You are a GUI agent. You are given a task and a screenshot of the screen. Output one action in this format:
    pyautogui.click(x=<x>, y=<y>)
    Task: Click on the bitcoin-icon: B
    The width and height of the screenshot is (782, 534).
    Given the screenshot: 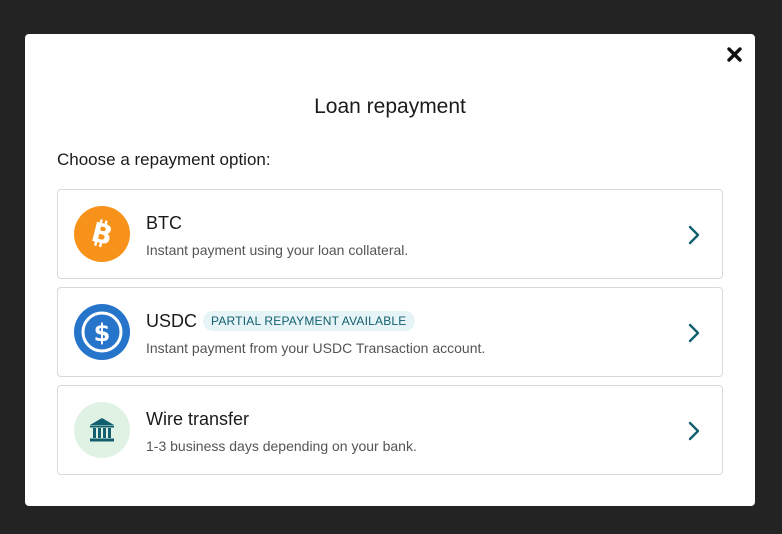 What is the action you would take?
    pyautogui.click(x=102, y=234)
    